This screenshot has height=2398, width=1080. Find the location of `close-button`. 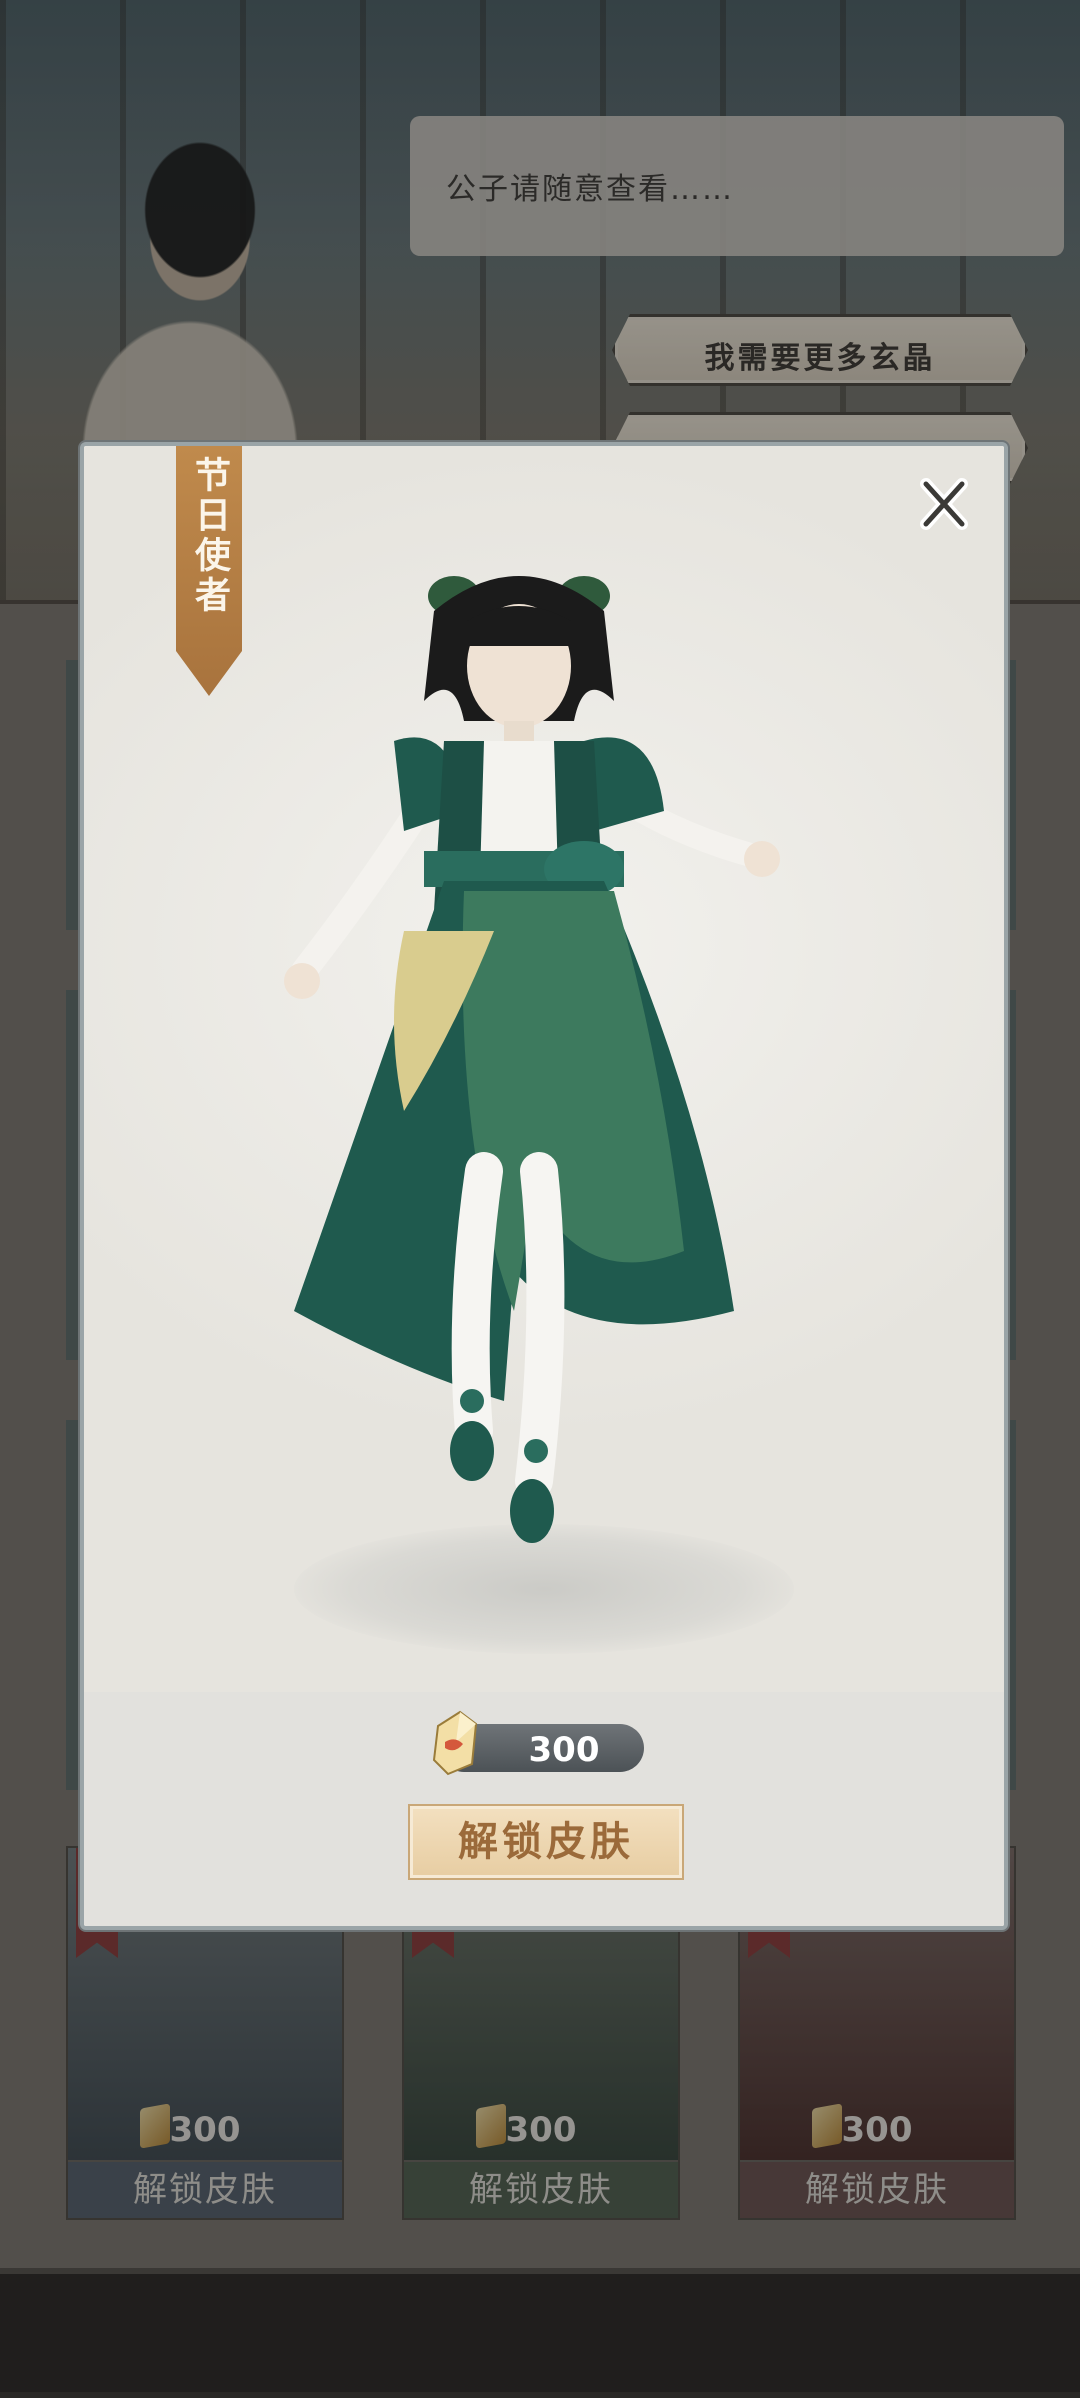

close-button is located at coordinates (944, 504).